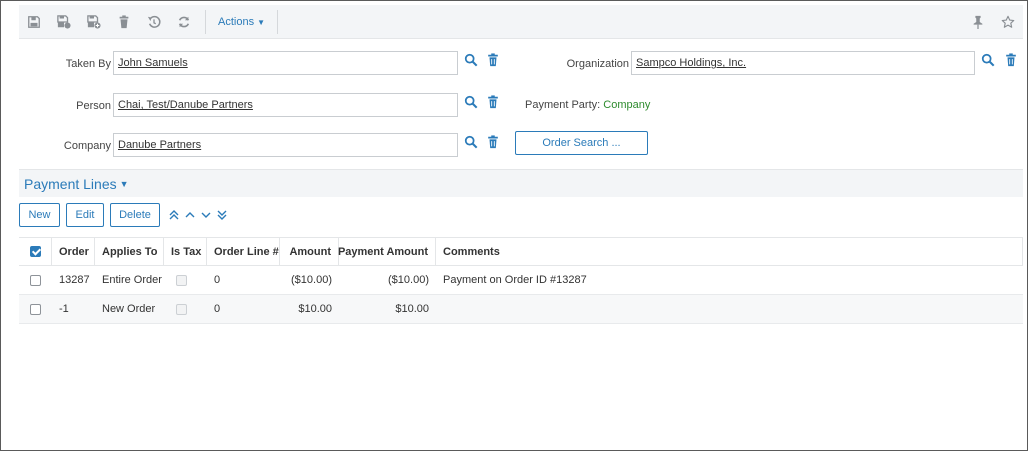 This screenshot has height=451, width=1028. I want to click on cell-applies-to: New Order, so click(129, 309).